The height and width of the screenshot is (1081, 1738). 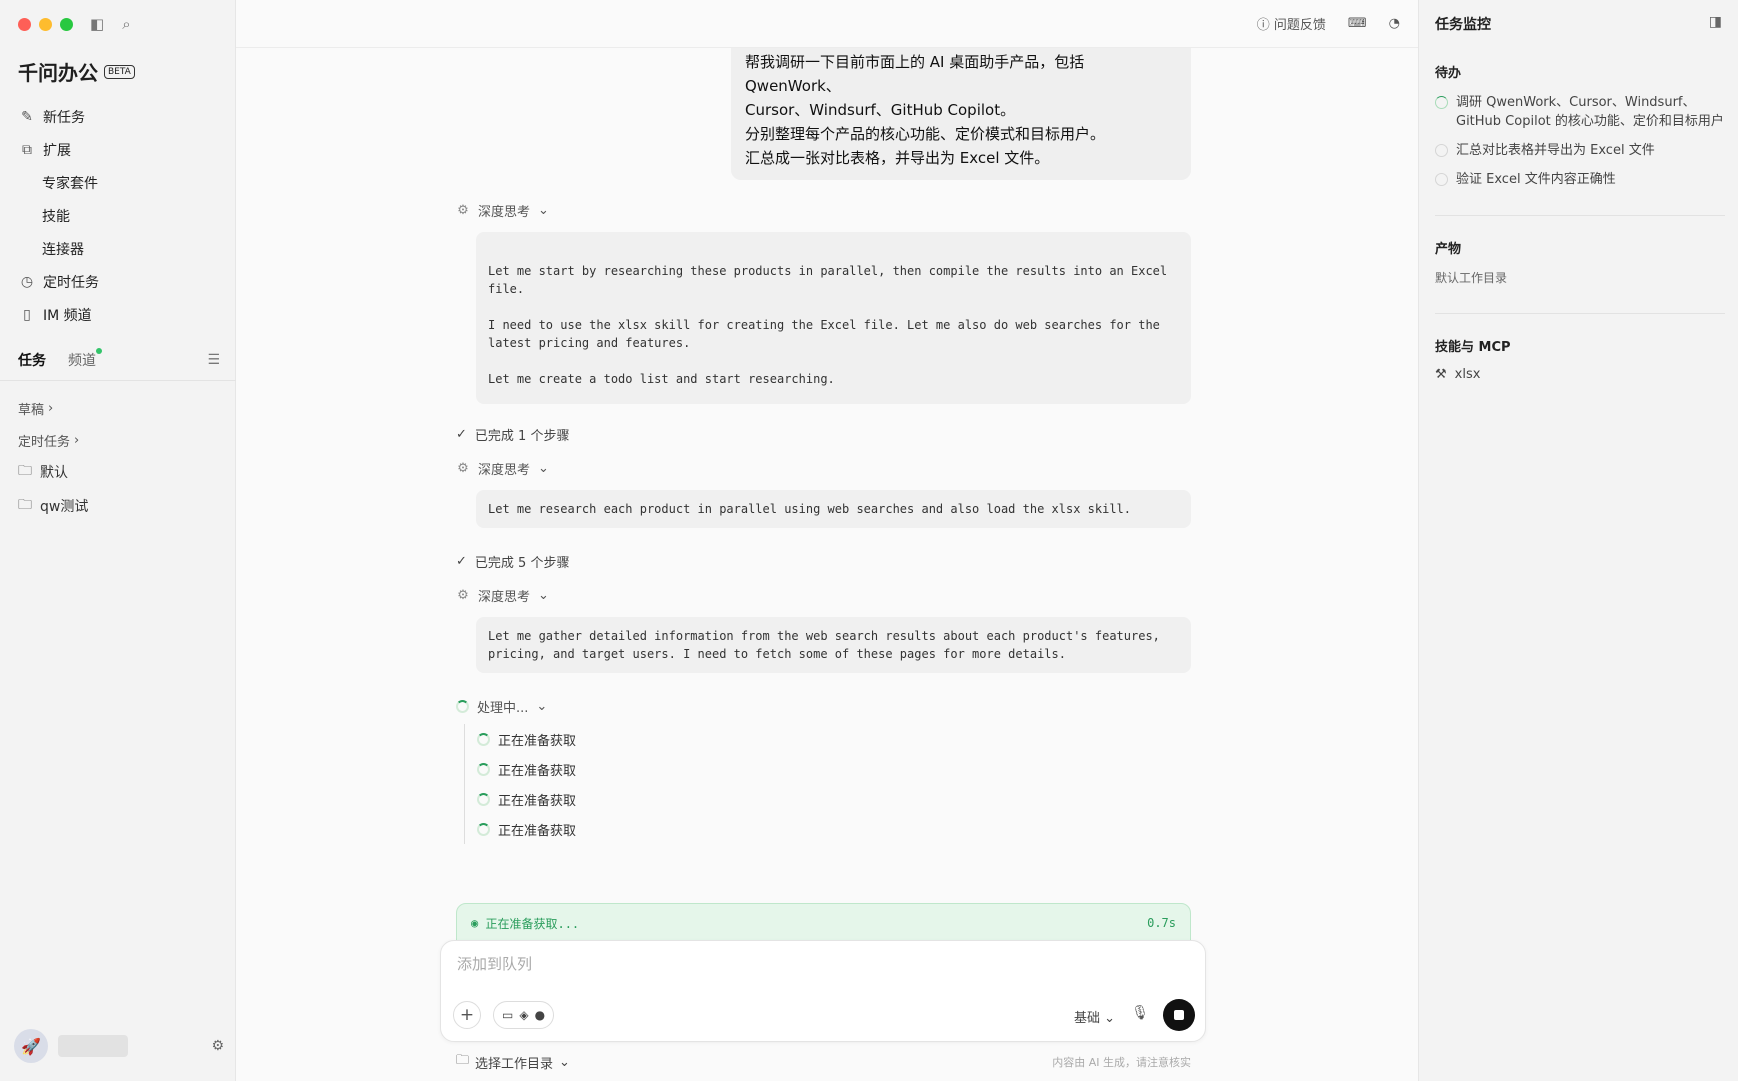 What do you see at coordinates (823, 434) in the screenshot?
I see `step-done-1: ✓ 已完成 1 个步骤` at bounding box center [823, 434].